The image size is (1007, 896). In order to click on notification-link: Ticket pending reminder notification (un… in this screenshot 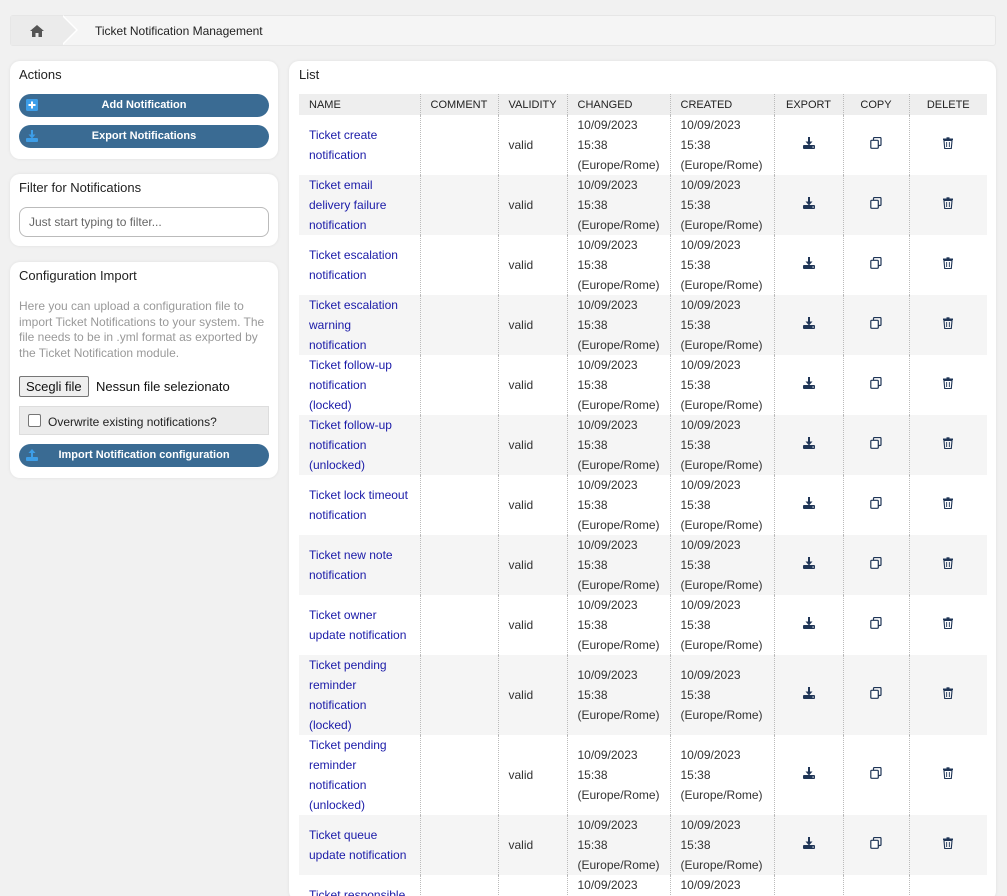, I will do `click(348, 775)`.